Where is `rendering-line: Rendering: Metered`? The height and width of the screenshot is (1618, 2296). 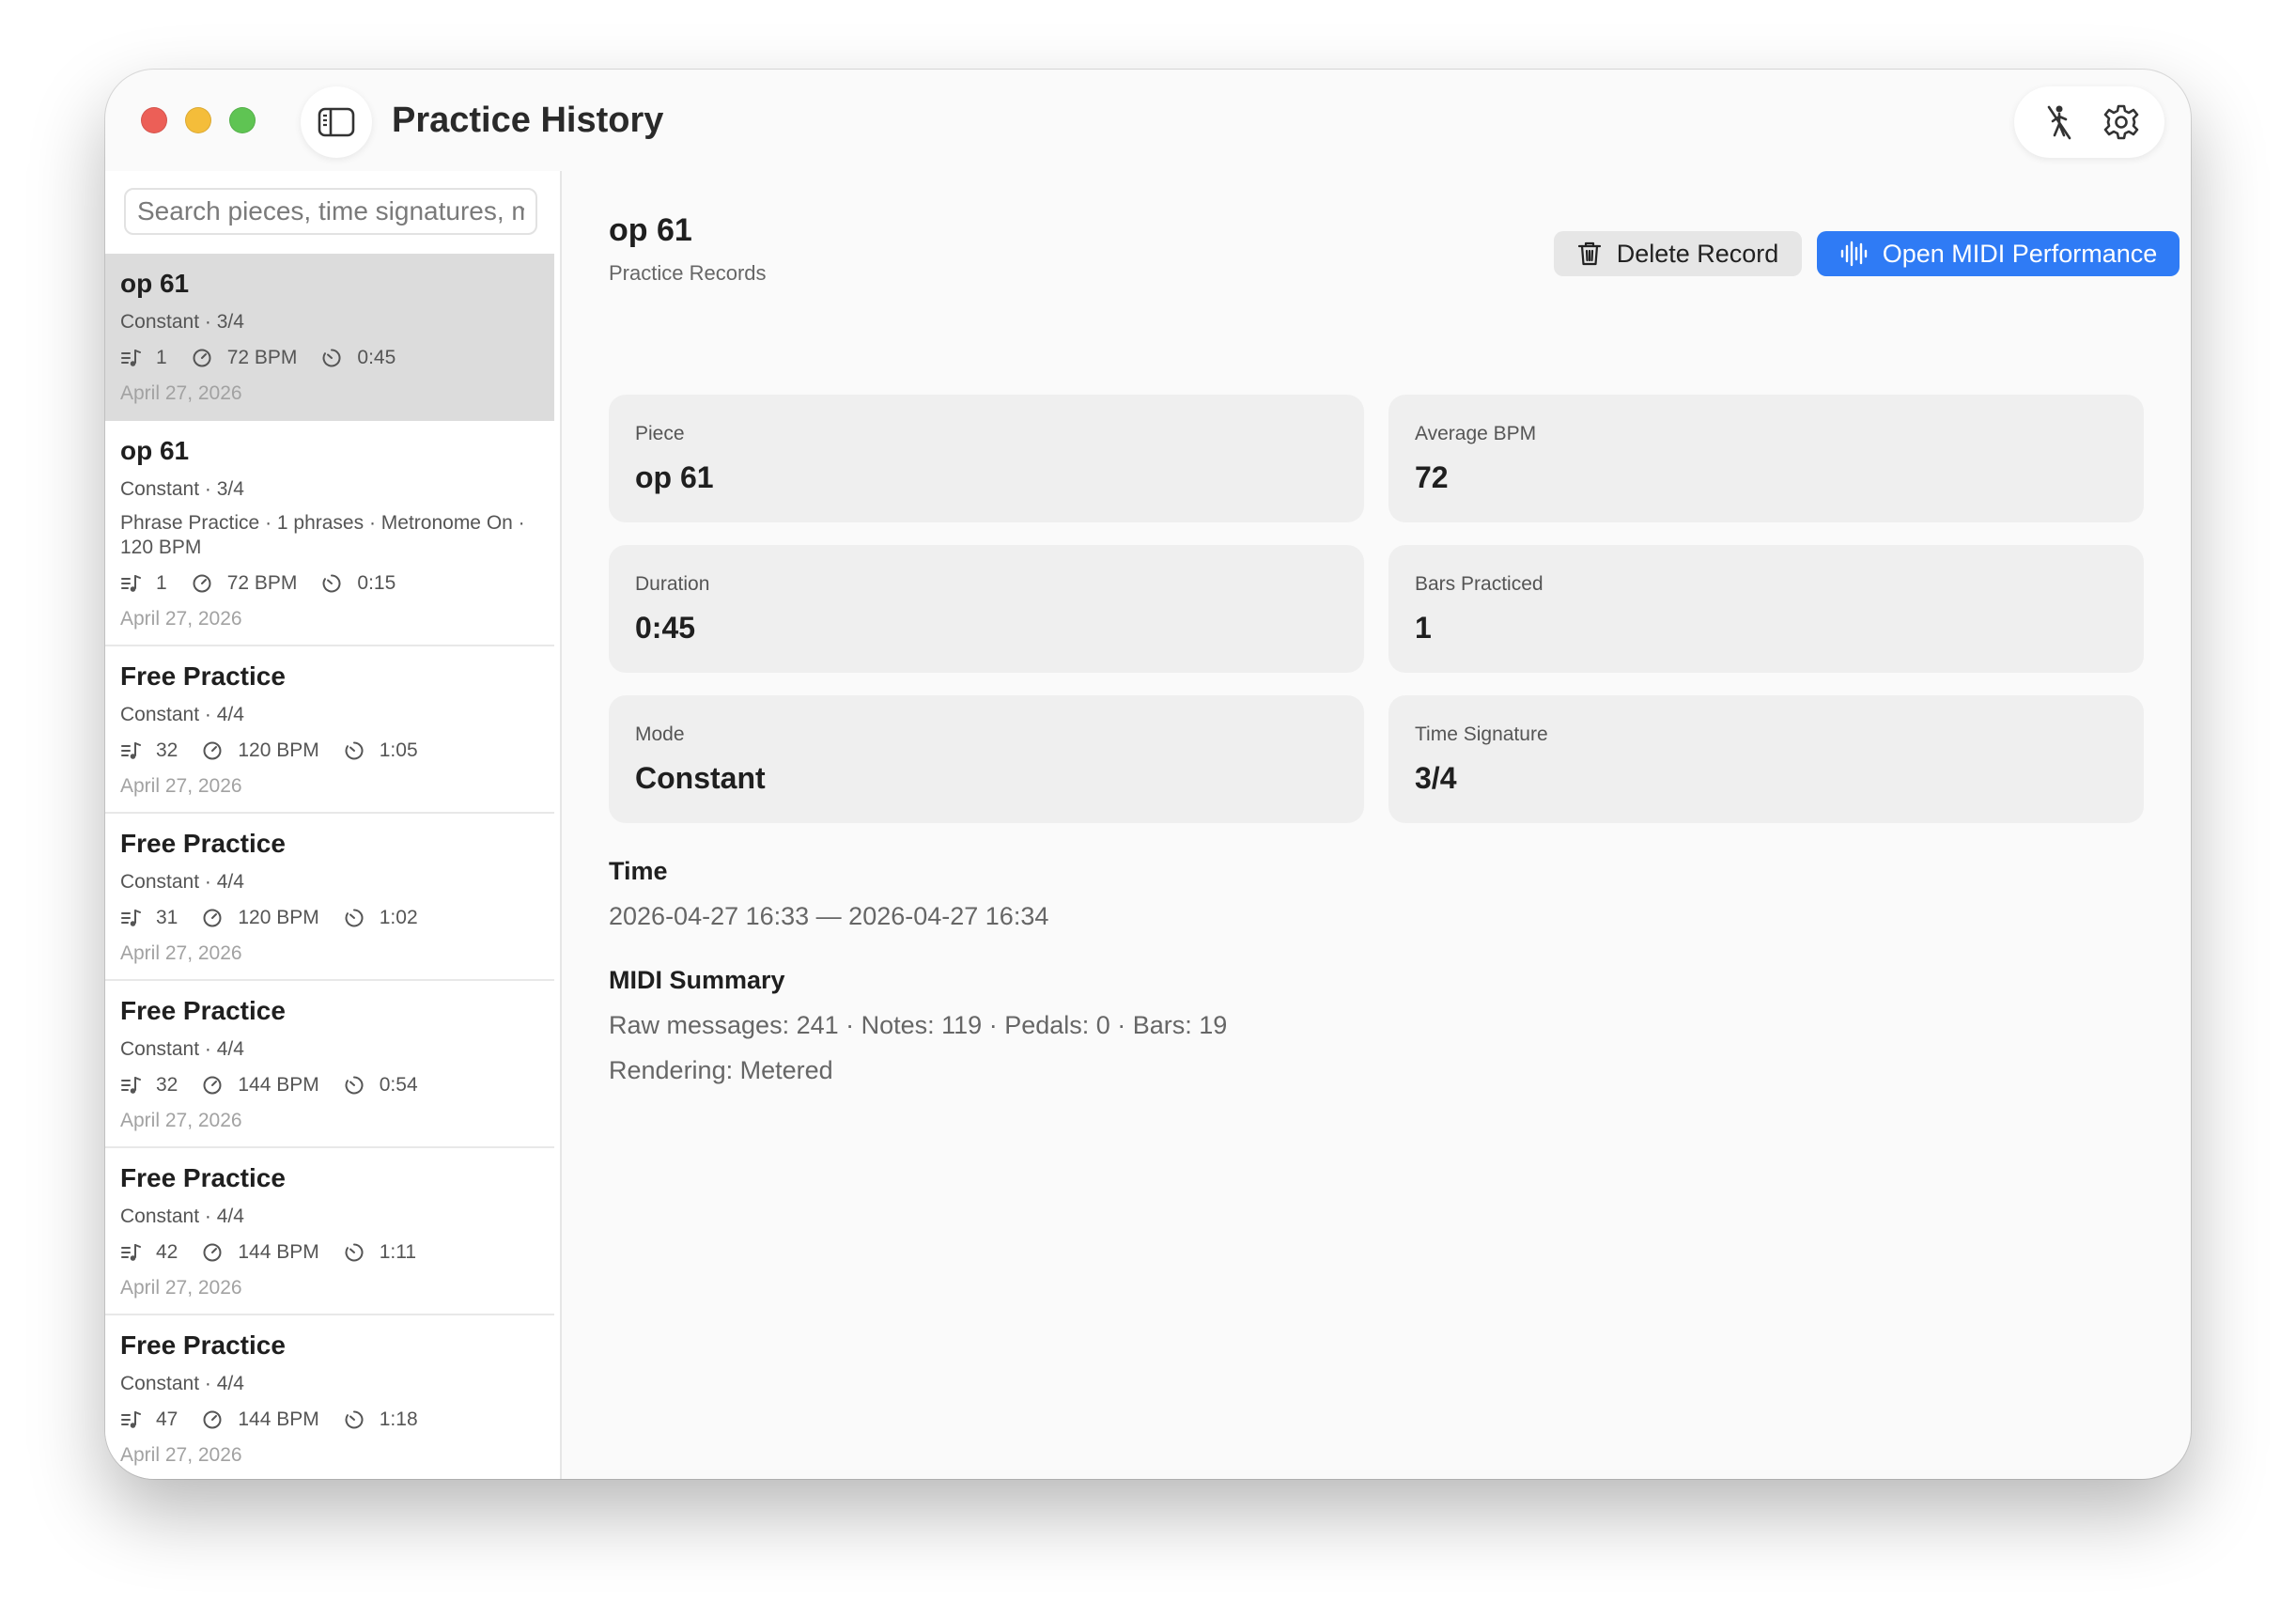
rendering-line: Rendering: Metered is located at coordinates (721, 1070).